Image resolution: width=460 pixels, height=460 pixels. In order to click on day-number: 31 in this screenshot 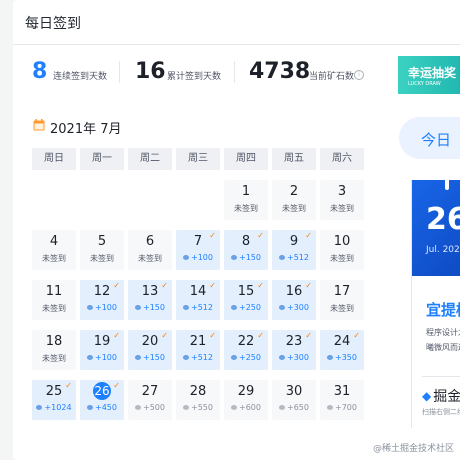, I will do `click(342, 391)`.